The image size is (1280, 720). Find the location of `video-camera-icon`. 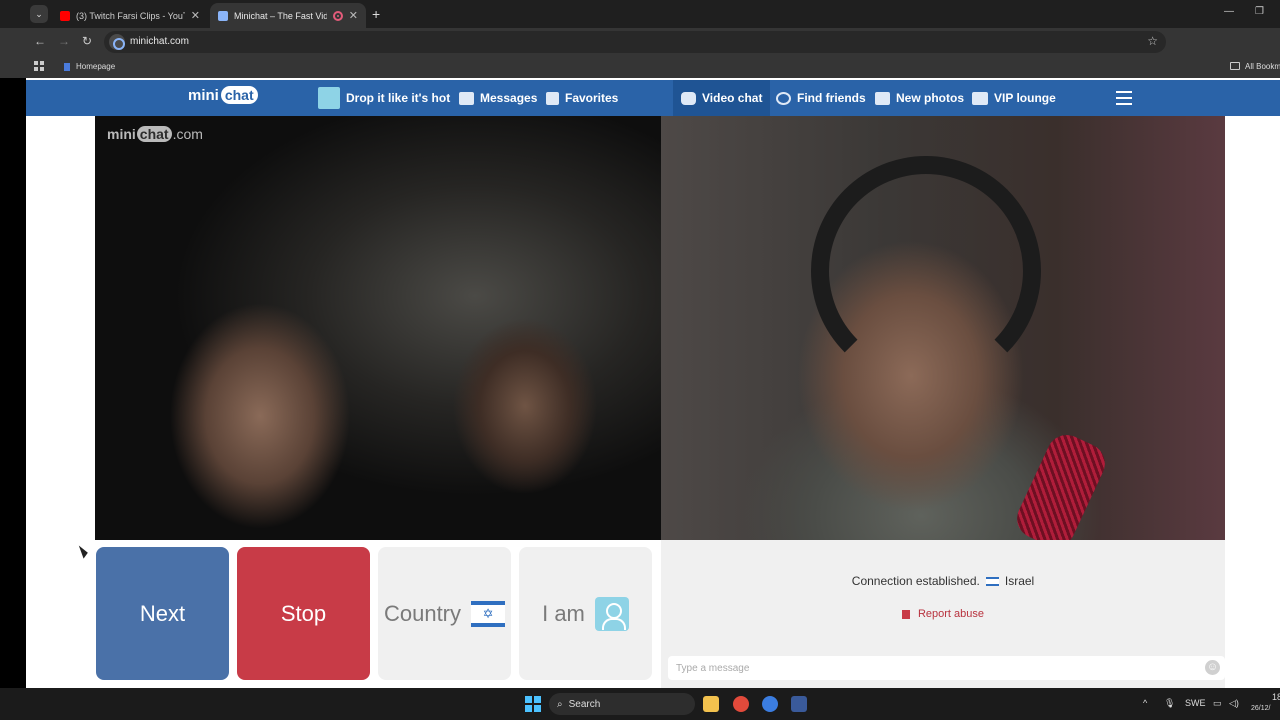

video-camera-icon is located at coordinates (688, 98).